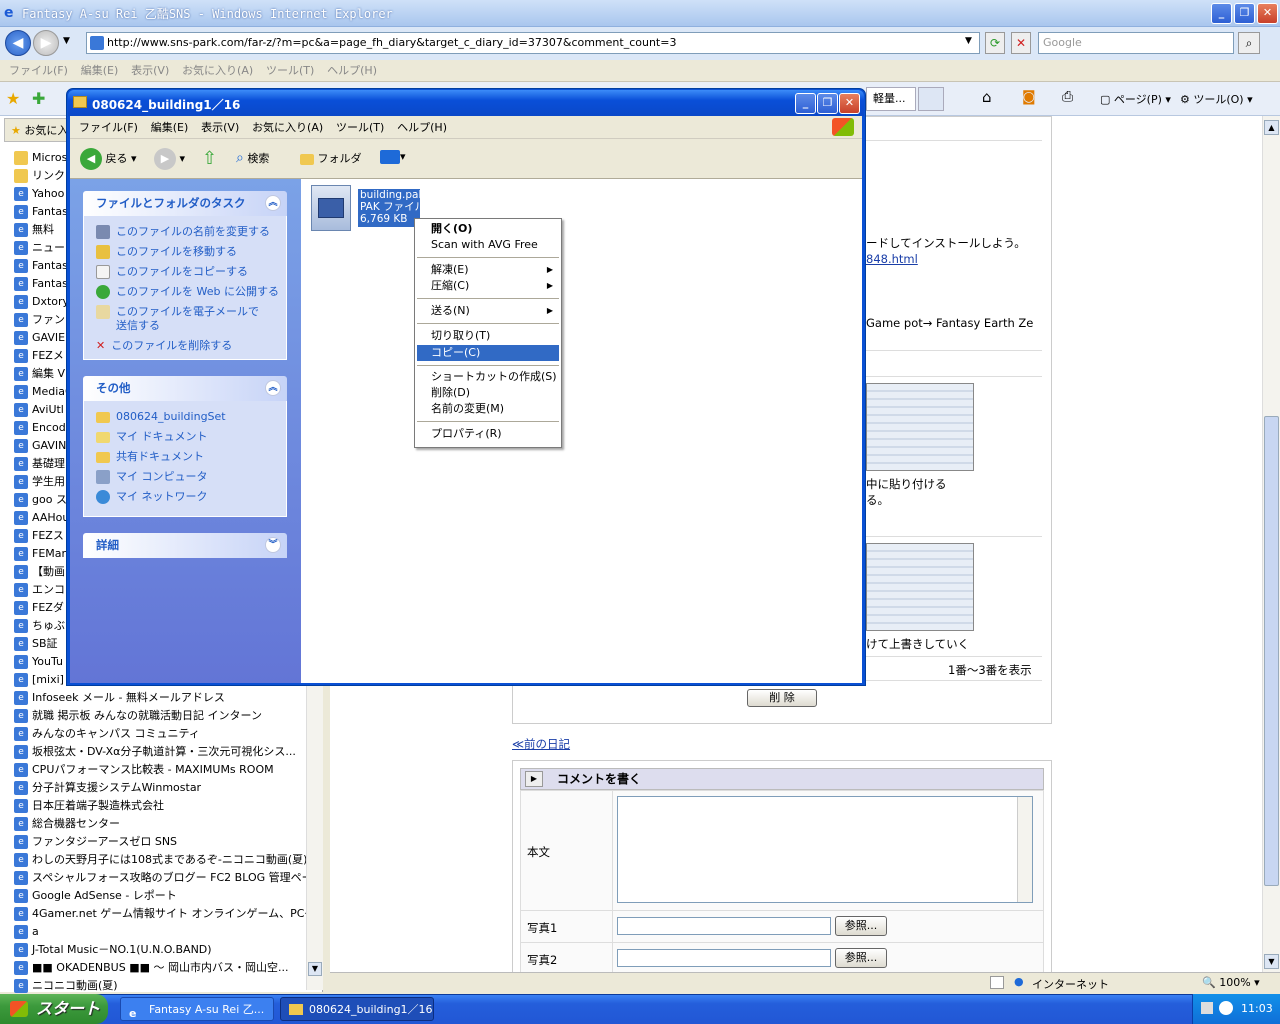  Describe the element at coordinates (290, 70) in the screenshot. I see `menu-tools: ツール(T)` at that location.